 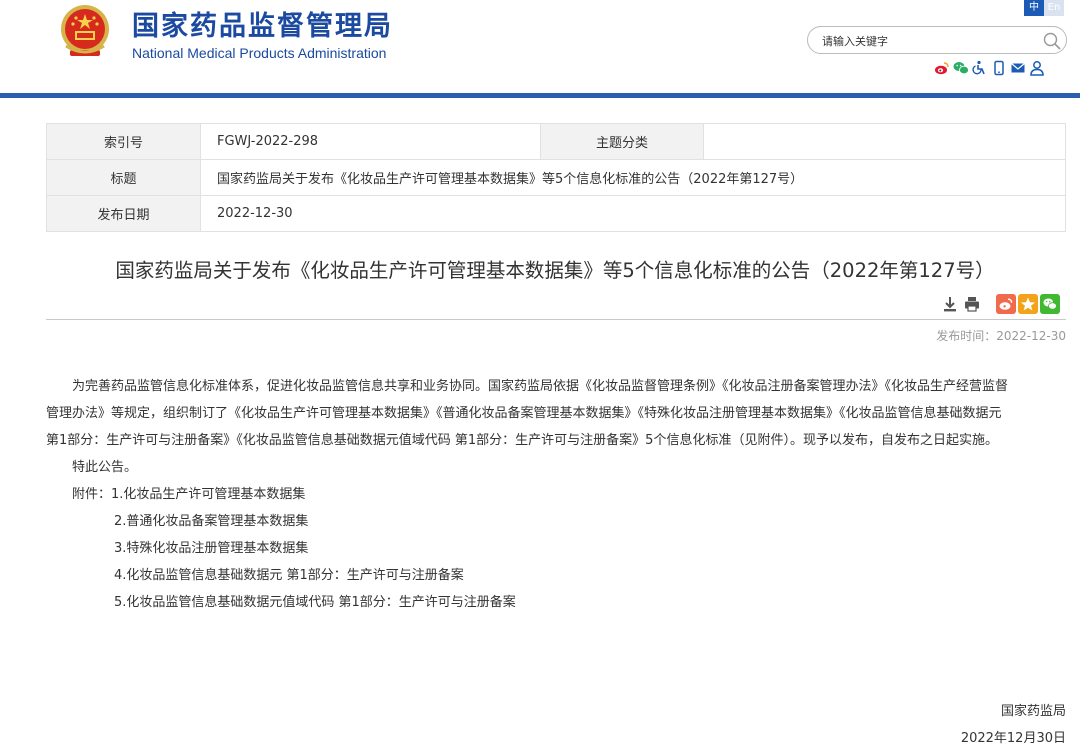 I want to click on publish-time: 发布时间：2022-12-30, so click(x=973, y=335).